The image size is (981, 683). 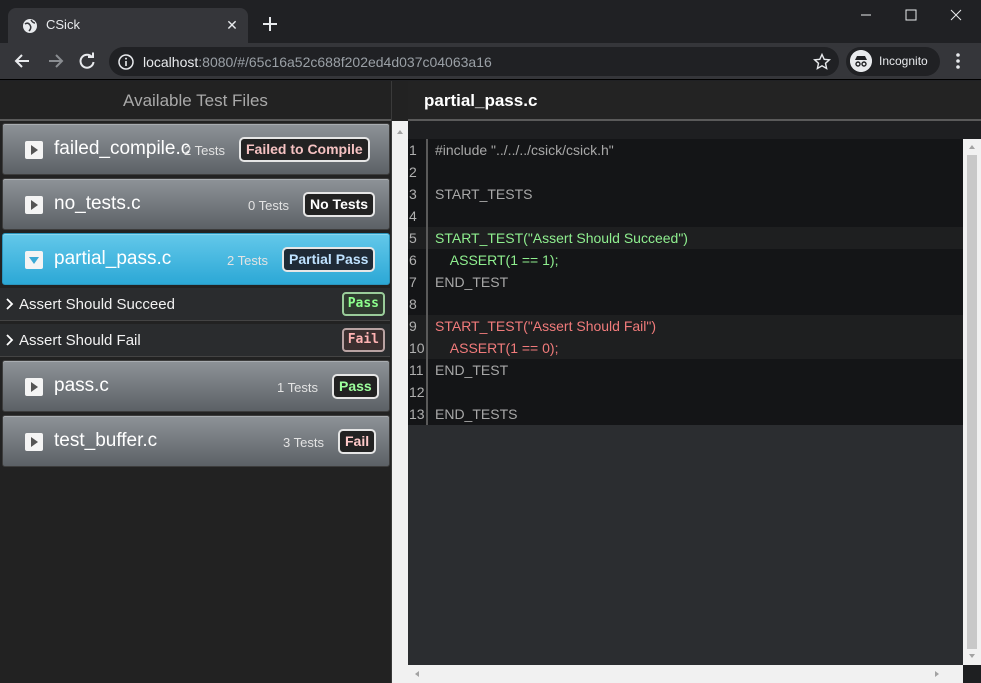 I want to click on status-badge: Partial Pass, so click(x=329, y=259).